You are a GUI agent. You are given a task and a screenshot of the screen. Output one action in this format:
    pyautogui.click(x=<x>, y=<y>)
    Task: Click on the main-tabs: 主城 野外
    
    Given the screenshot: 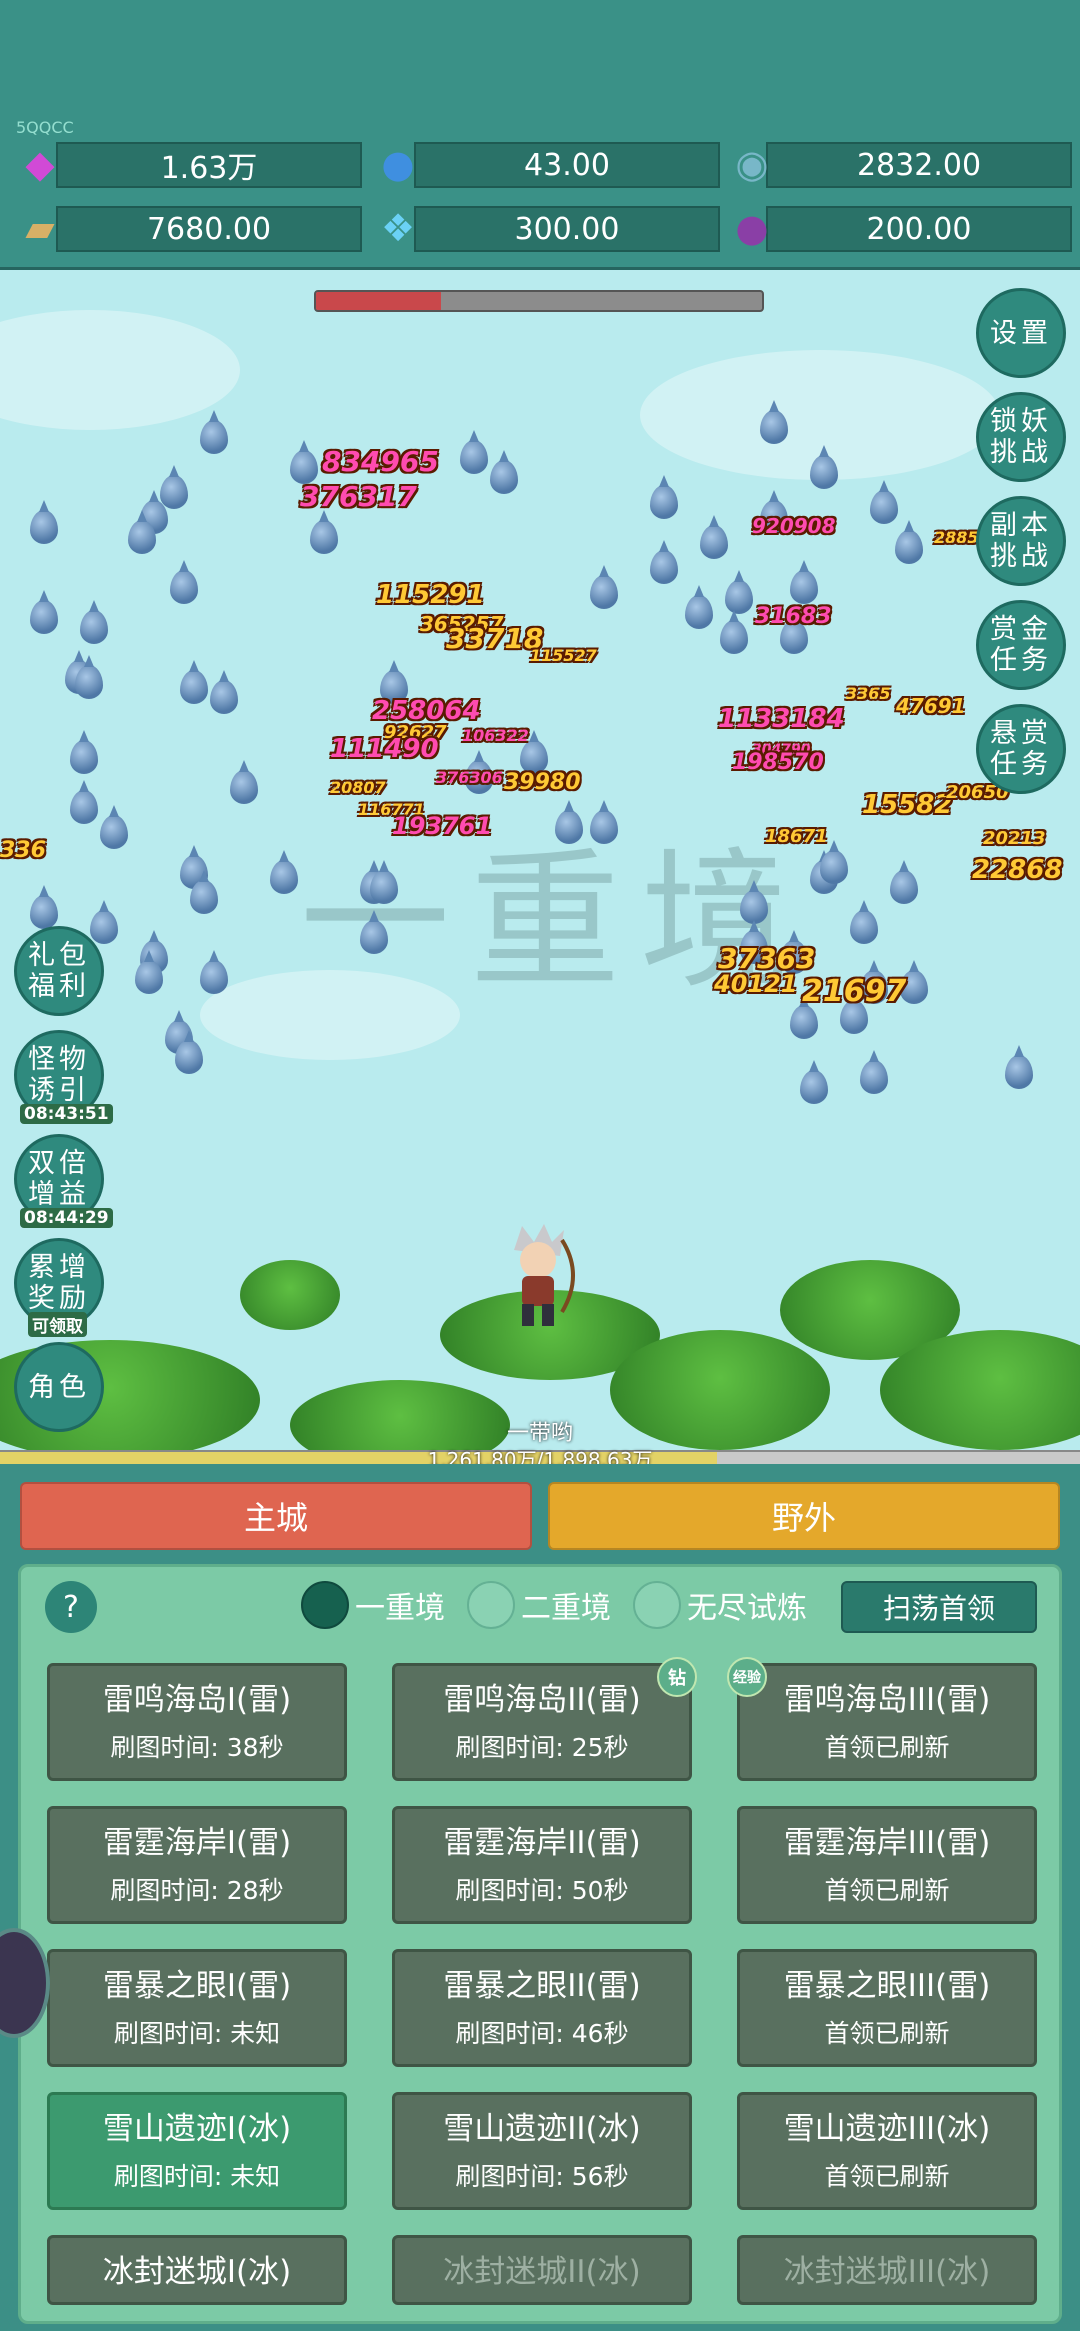 What is the action you would take?
    pyautogui.click(x=540, y=1514)
    